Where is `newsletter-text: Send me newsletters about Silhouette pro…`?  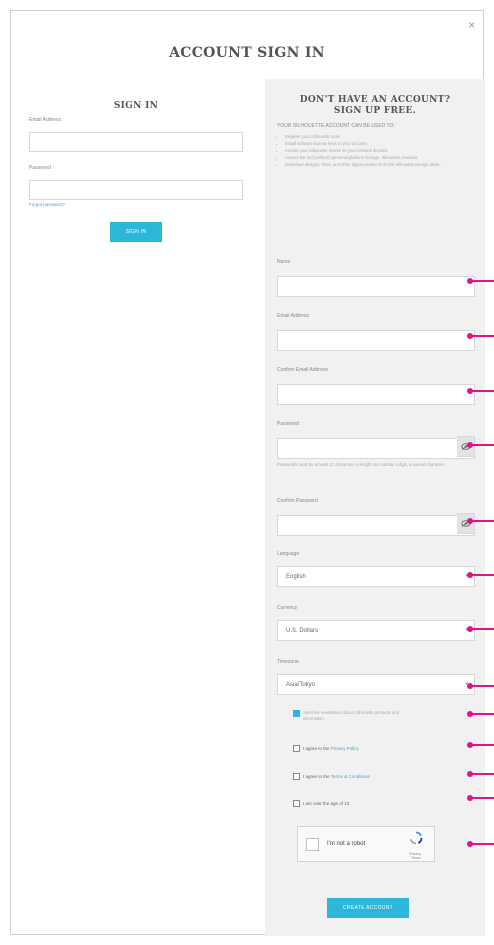 newsletter-text: Send me newsletters about Silhouette pro… is located at coordinates (351, 715).